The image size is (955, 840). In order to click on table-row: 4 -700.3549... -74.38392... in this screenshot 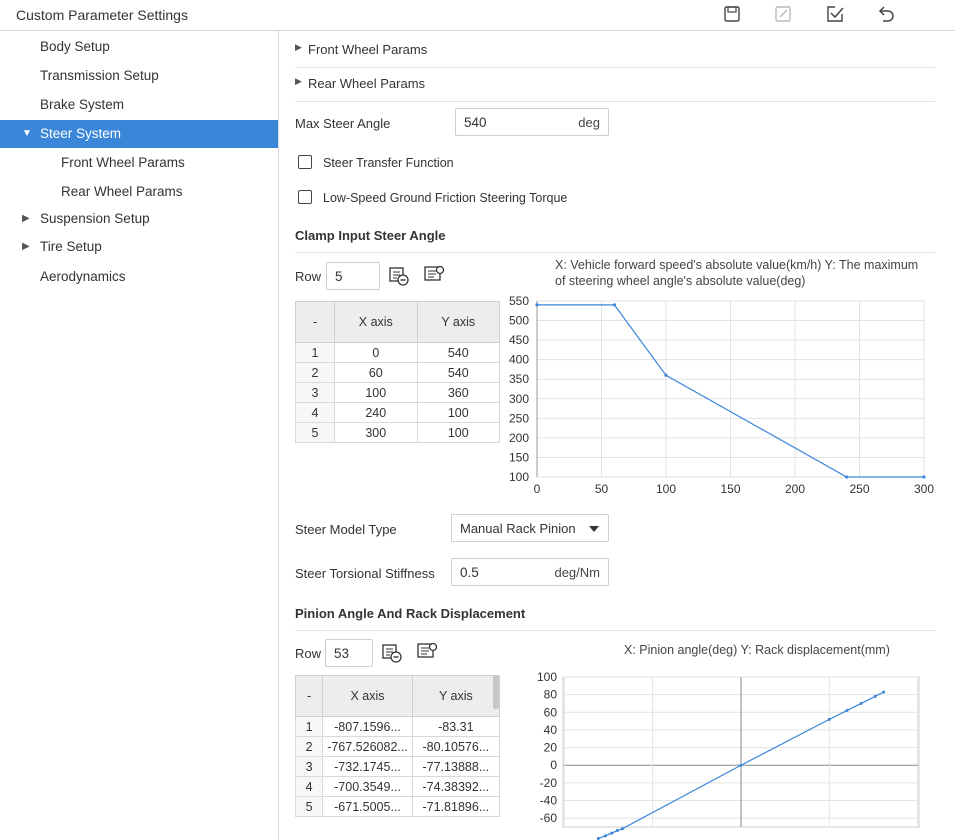, I will do `click(397, 786)`.